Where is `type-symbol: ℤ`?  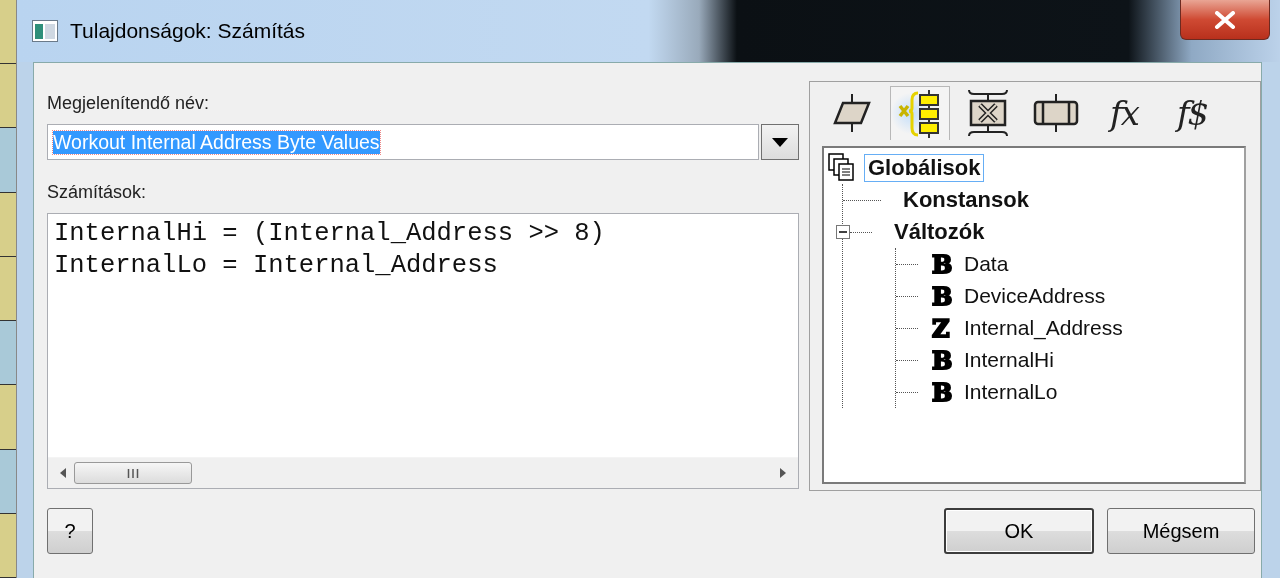 type-symbol: ℤ is located at coordinates (941, 328).